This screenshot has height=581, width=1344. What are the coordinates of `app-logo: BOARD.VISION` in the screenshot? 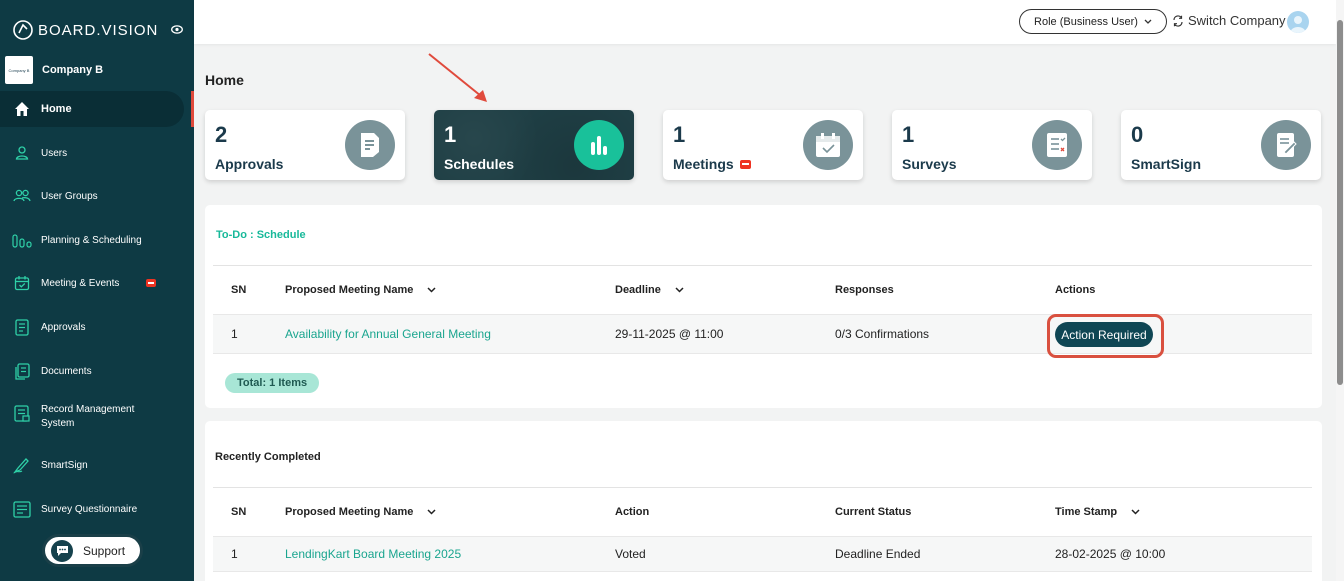 It's located at (85, 30).